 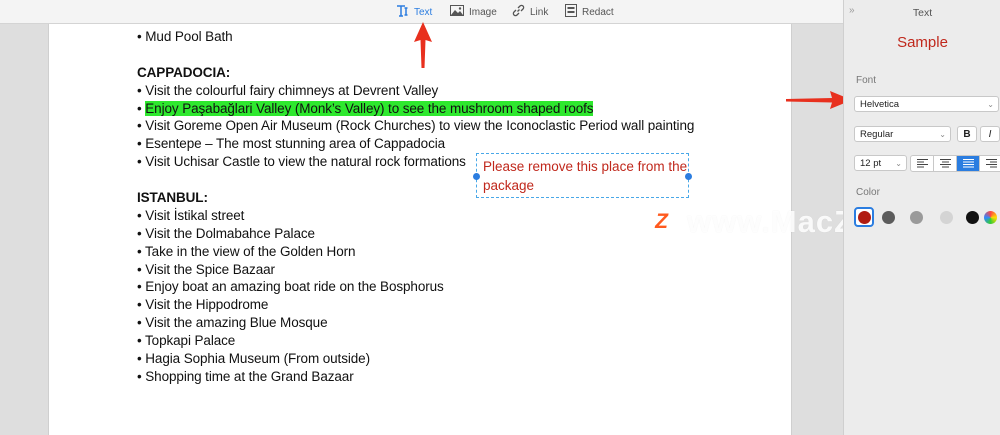 What do you see at coordinates (922, 42) in the screenshot?
I see `font-sample-preview: Sample` at bounding box center [922, 42].